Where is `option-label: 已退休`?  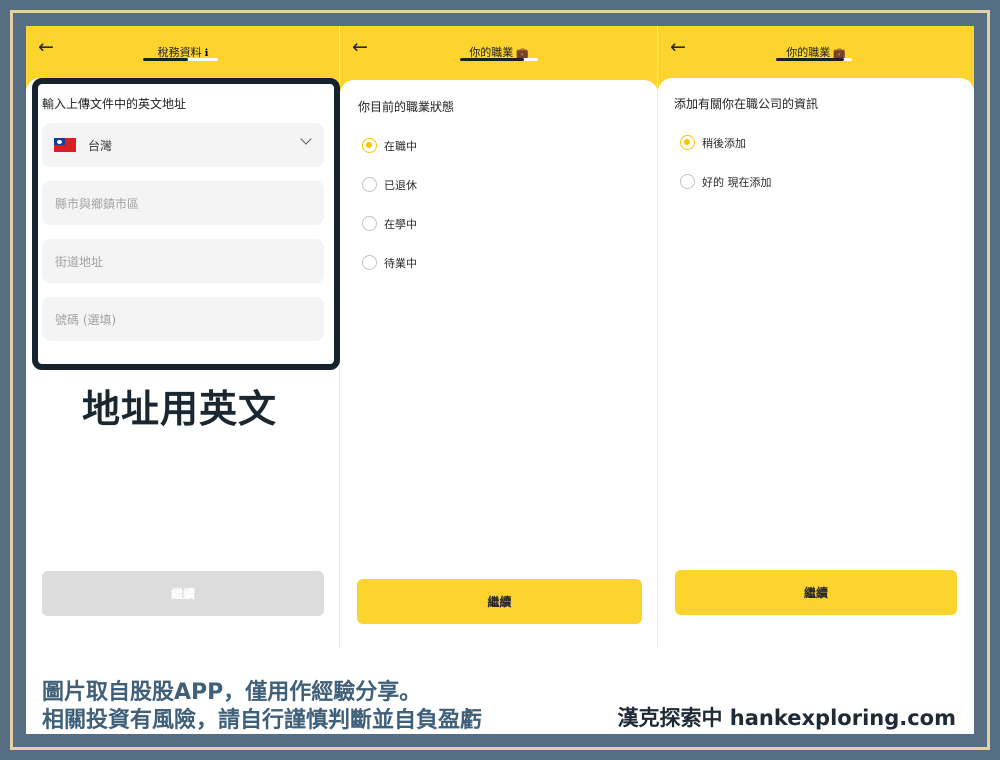
option-label: 已退休 is located at coordinates (400, 185).